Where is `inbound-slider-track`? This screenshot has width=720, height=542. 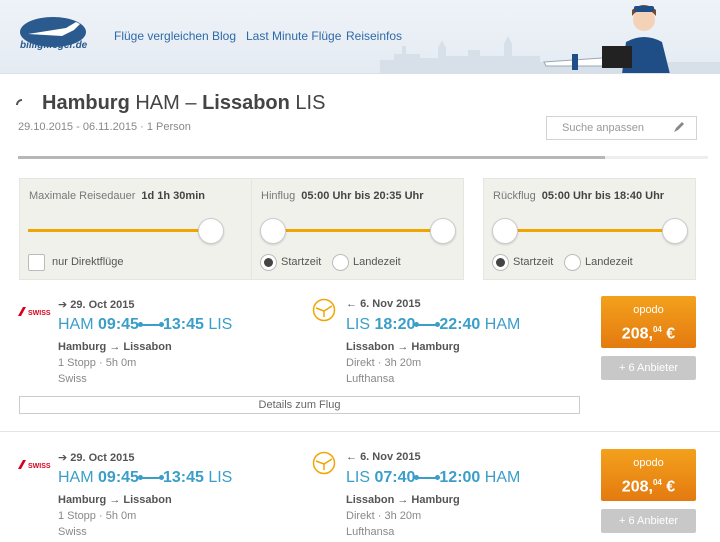
inbound-slider-track is located at coordinates (590, 230).